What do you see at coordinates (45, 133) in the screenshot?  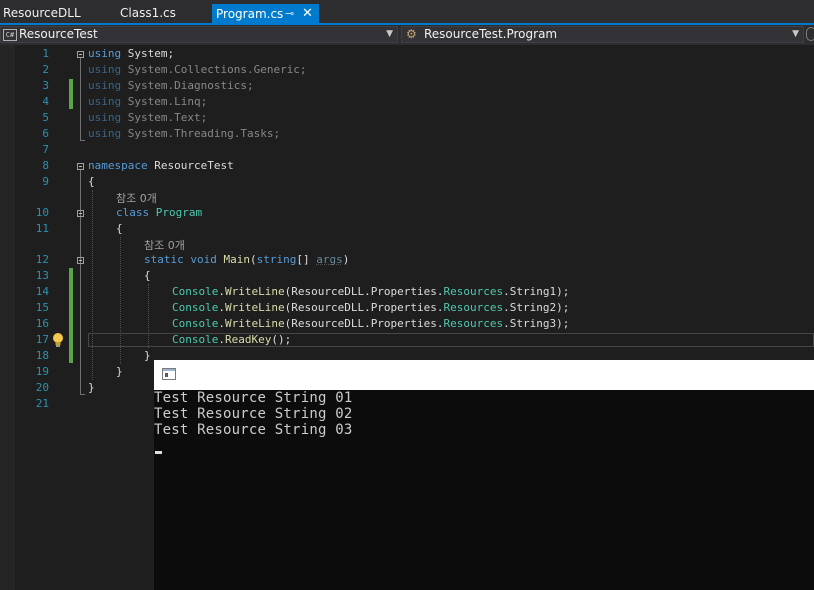 I see `line-number: 6` at bounding box center [45, 133].